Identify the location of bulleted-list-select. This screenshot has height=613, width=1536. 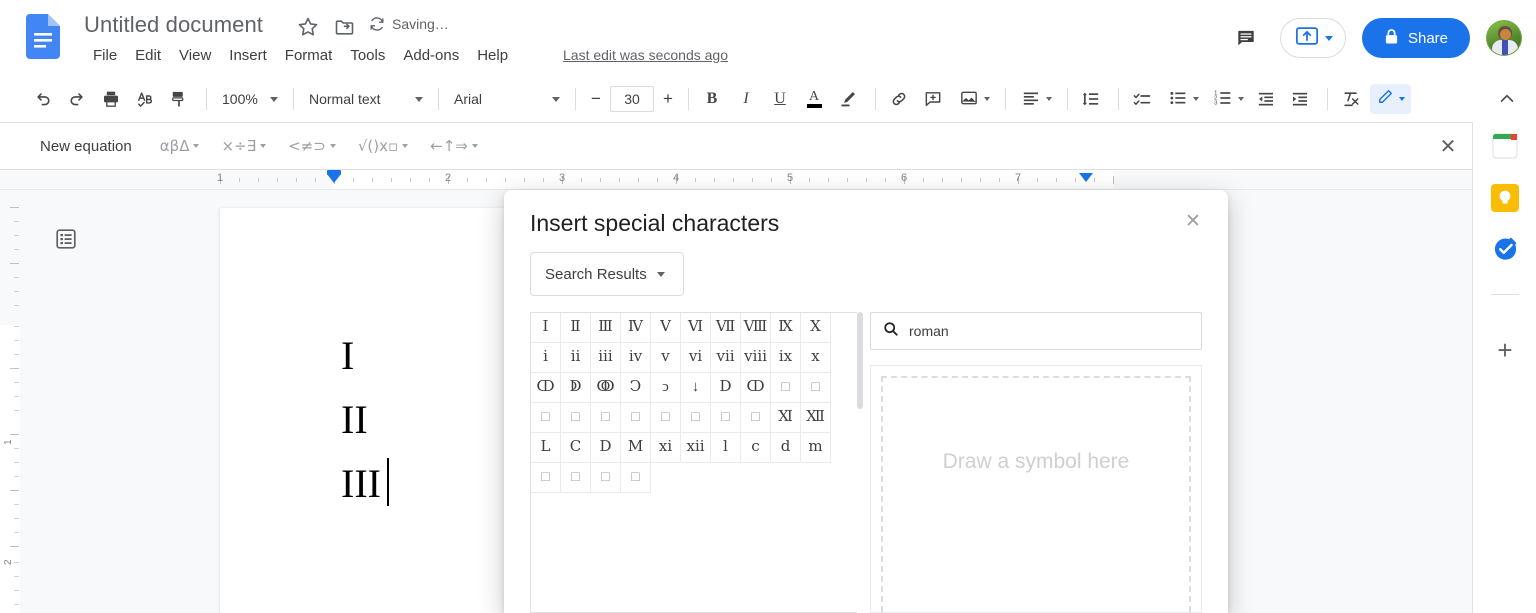
(1183, 99).